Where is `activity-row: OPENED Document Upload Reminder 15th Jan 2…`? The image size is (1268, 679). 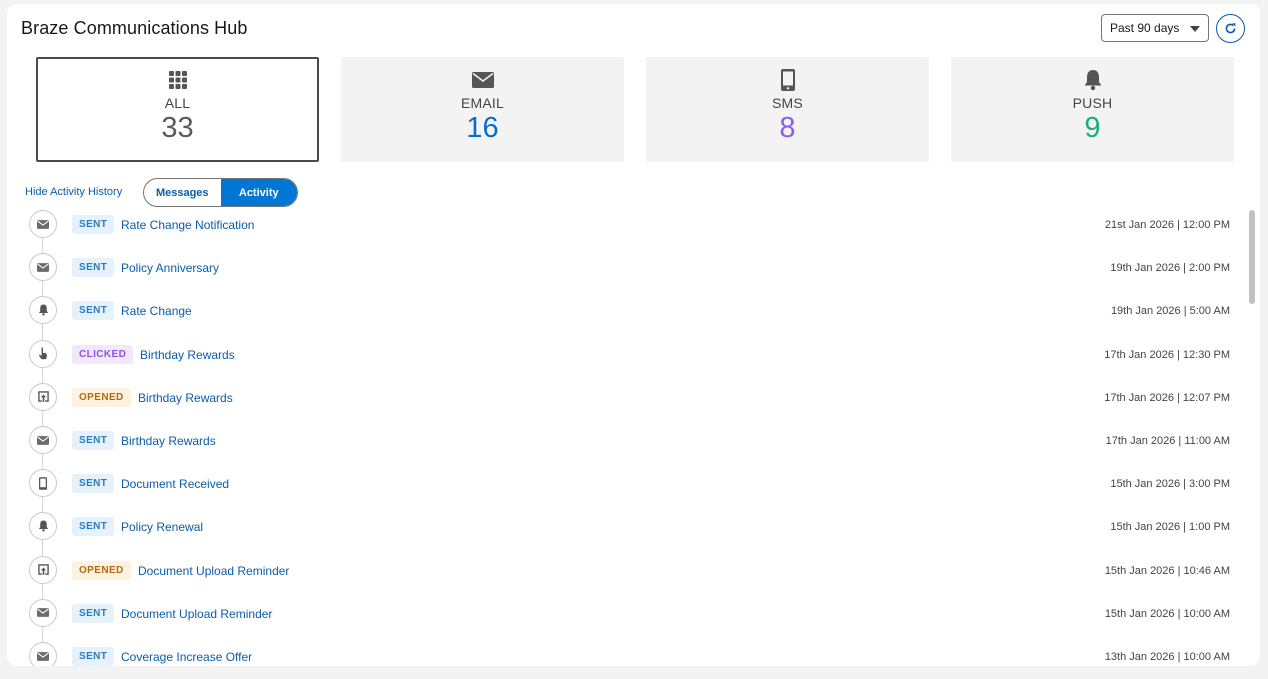 activity-row: OPENED Document Upload Reminder 15th Jan 2… is located at coordinates (627, 569).